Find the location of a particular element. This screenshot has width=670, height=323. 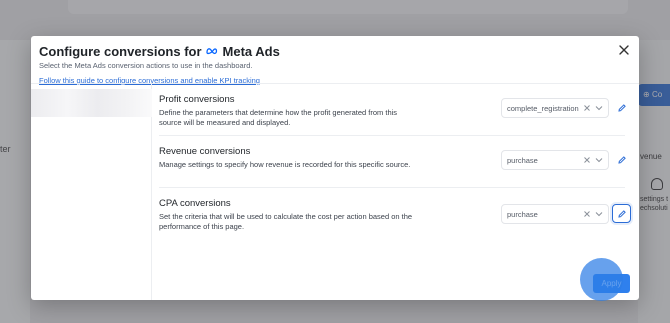

revenue-conversion-select: purchase is located at coordinates (555, 160).